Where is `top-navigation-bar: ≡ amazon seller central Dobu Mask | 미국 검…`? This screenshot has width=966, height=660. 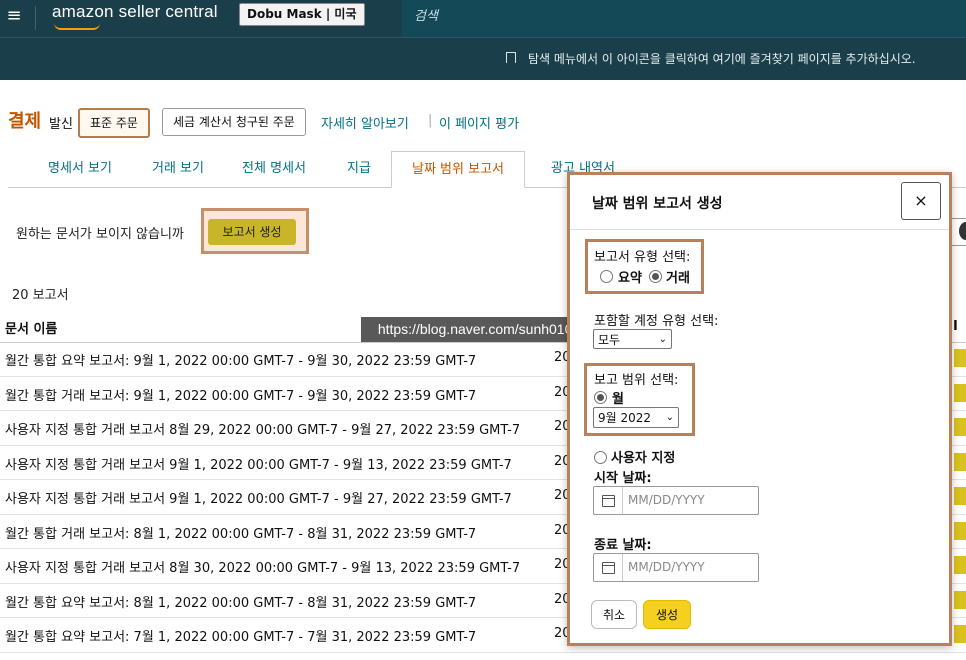 top-navigation-bar: ≡ amazon seller central Dobu Mask | 미국 검… is located at coordinates (483, 18).